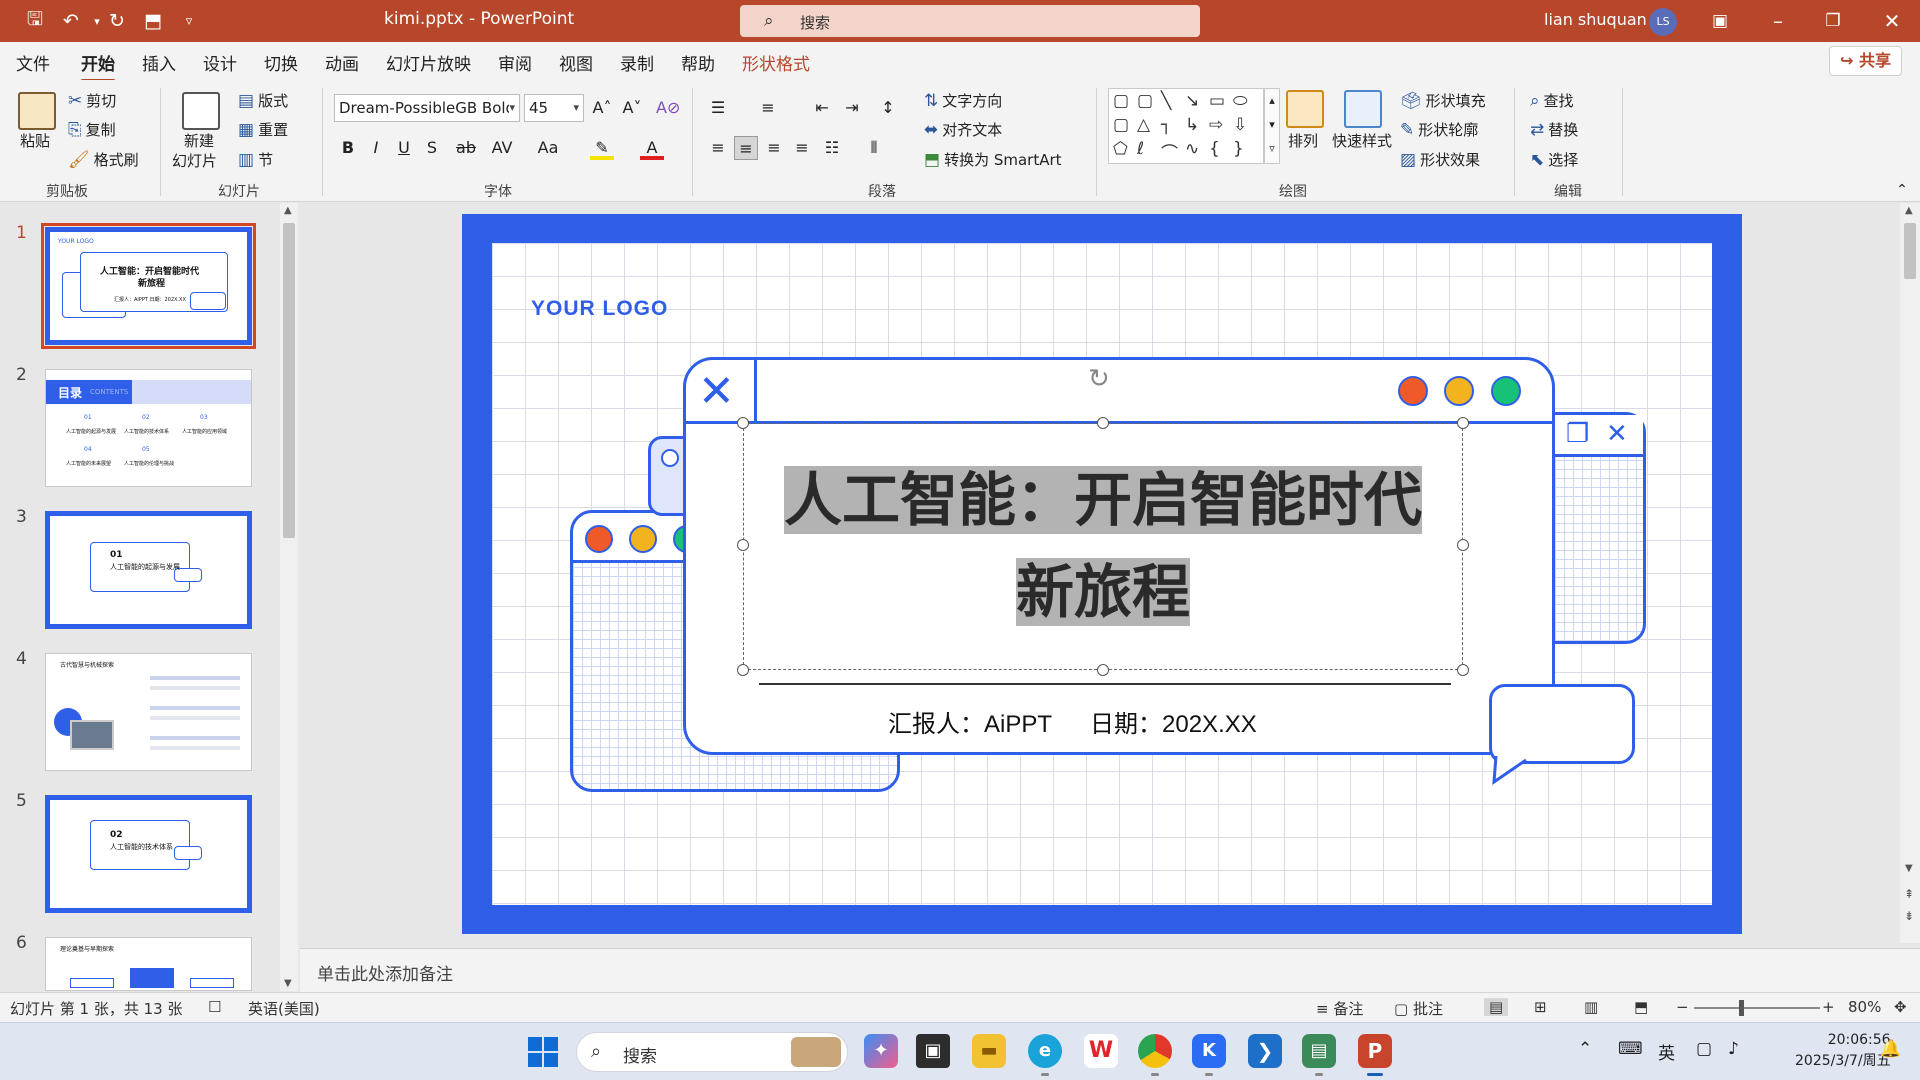 The image size is (1920, 1080). I want to click on zoom-slider-thumb, so click(1741, 1008).